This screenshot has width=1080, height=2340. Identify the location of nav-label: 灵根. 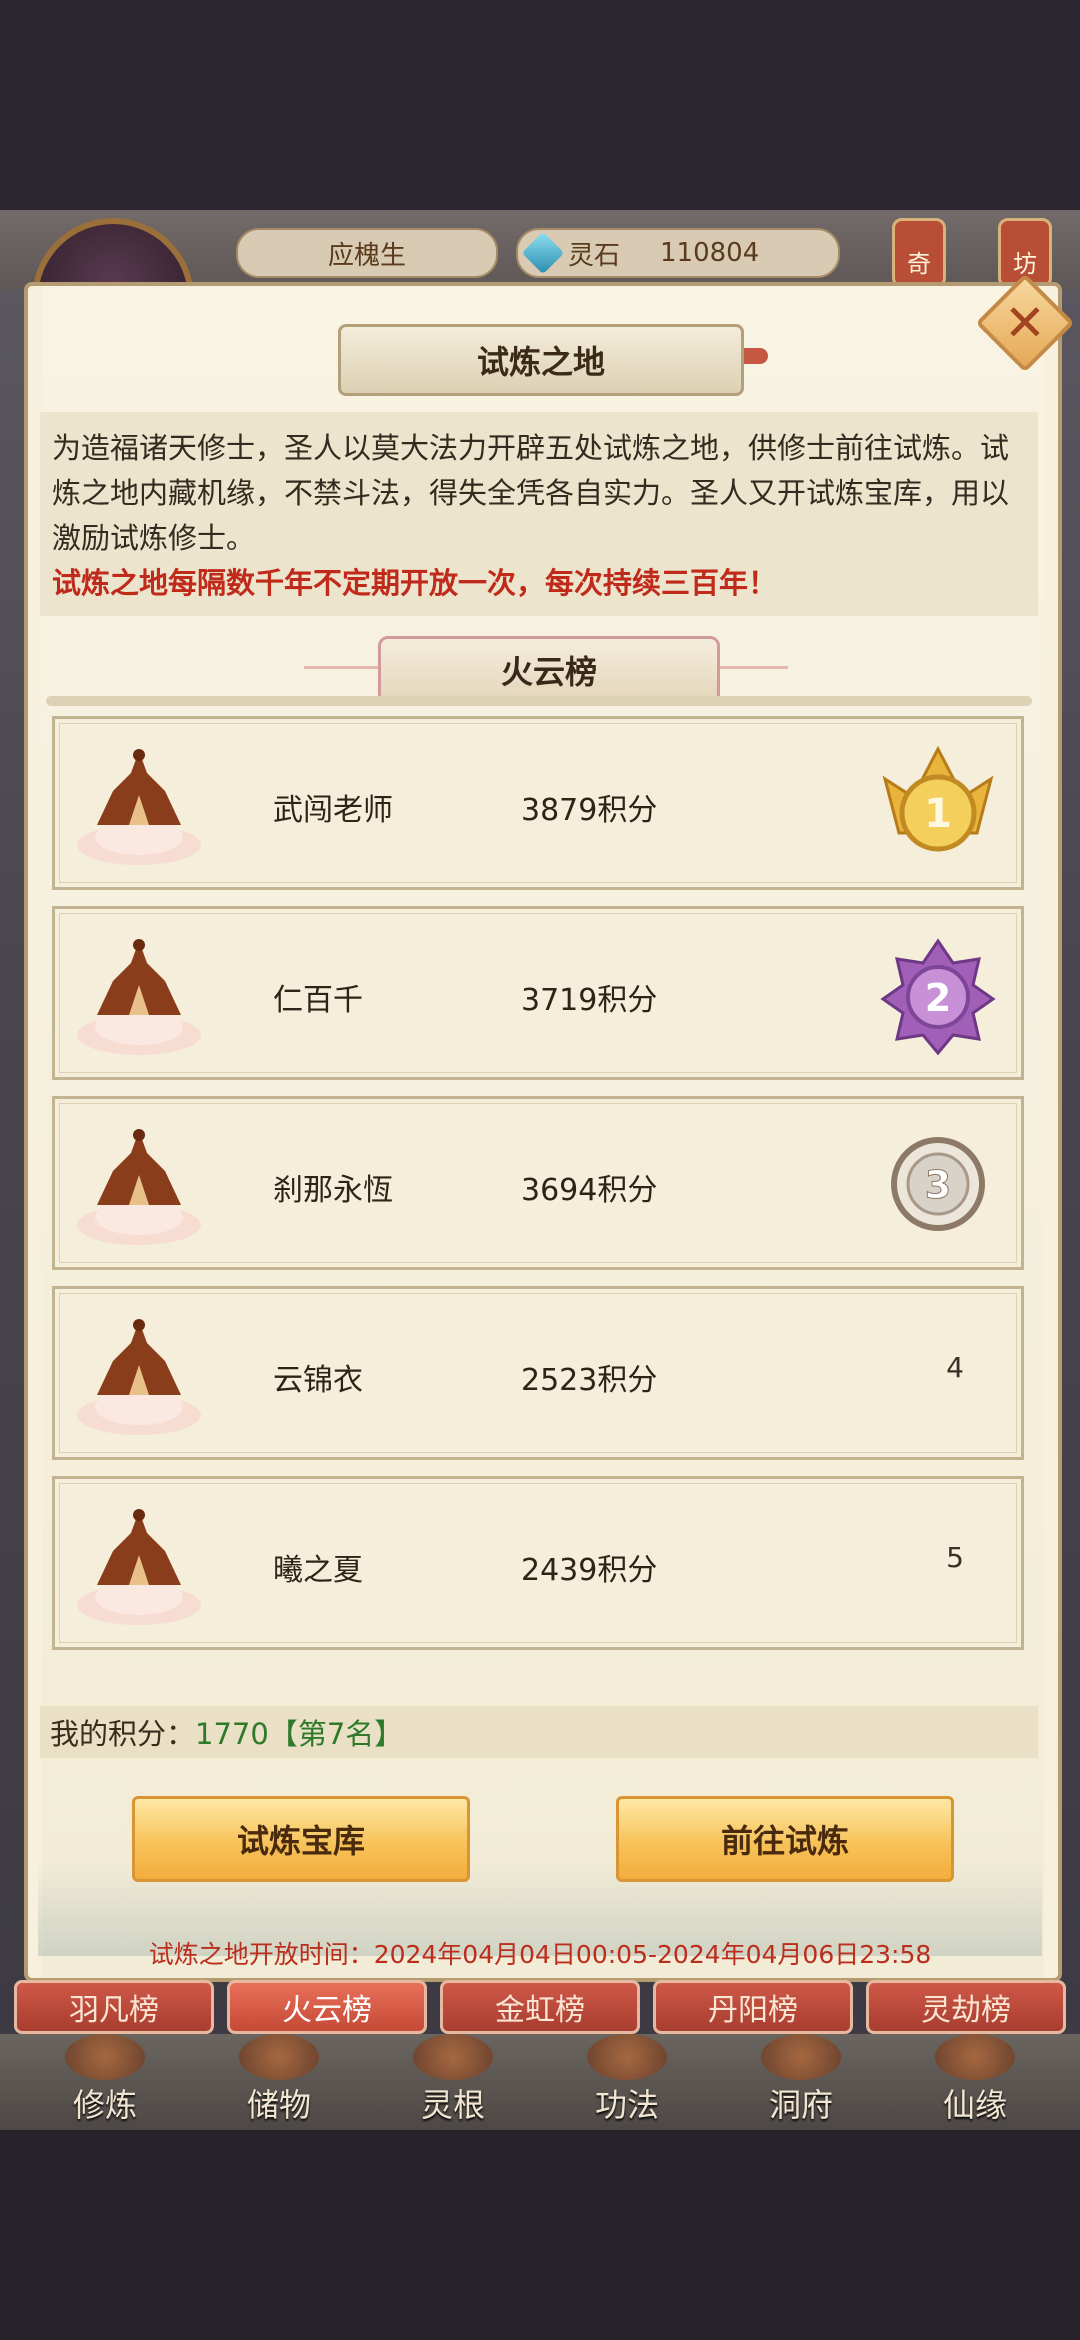
(452, 2105).